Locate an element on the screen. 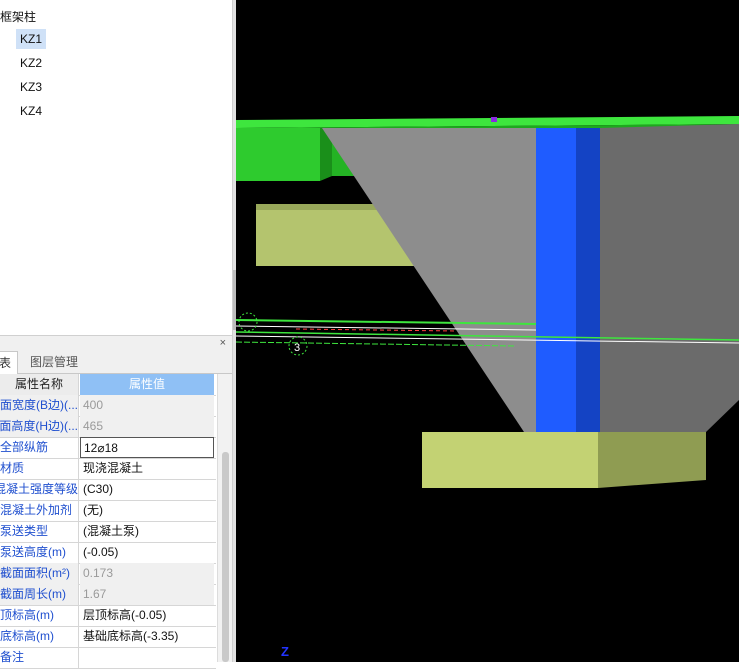  property-row: 备注 is located at coordinates (108, 658).